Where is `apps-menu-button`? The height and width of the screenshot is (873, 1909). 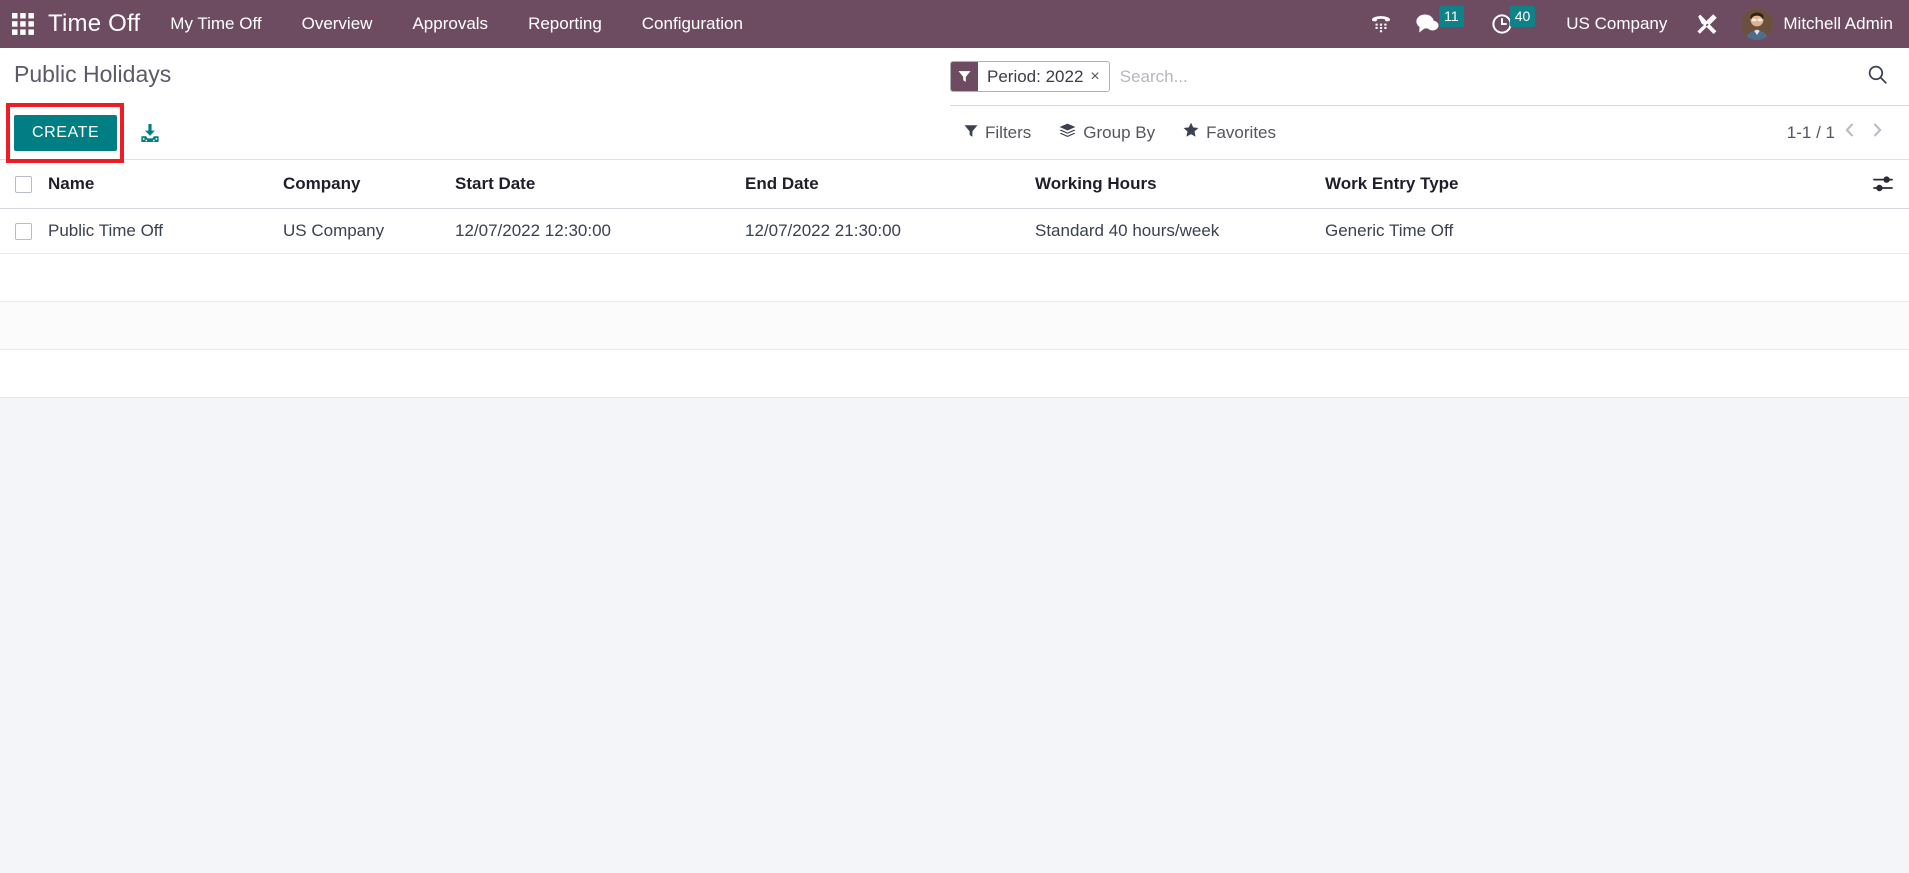
apps-menu-button is located at coordinates (23, 24).